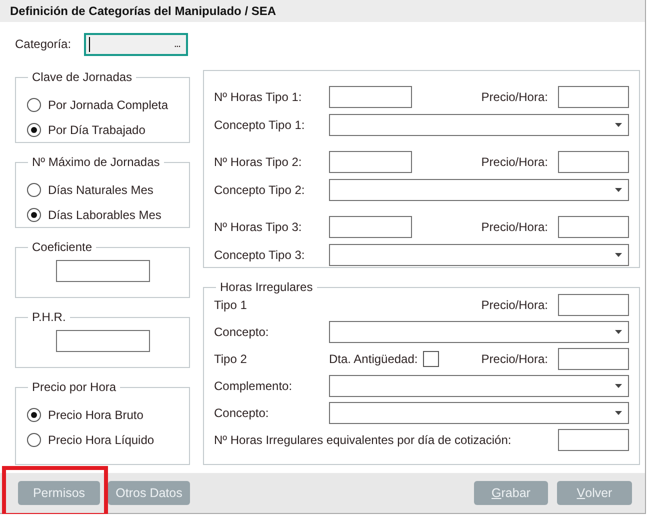  I want to click on field-label: Tipo 2, so click(231, 359).